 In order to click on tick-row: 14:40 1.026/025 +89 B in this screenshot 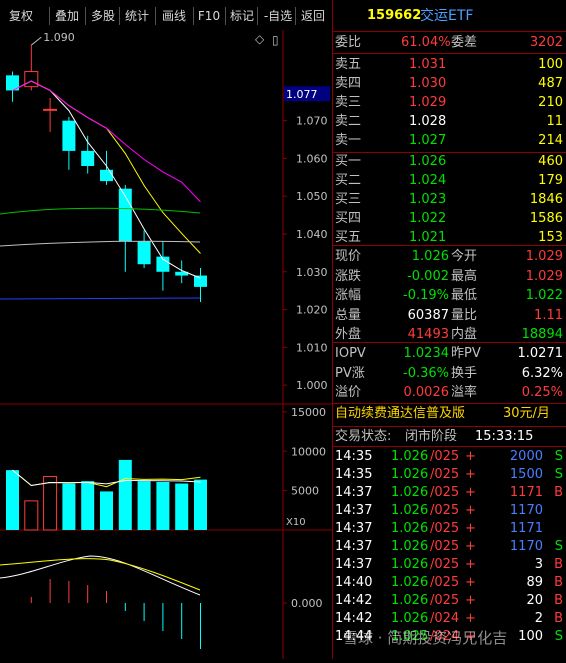, I will do `click(449, 582)`.